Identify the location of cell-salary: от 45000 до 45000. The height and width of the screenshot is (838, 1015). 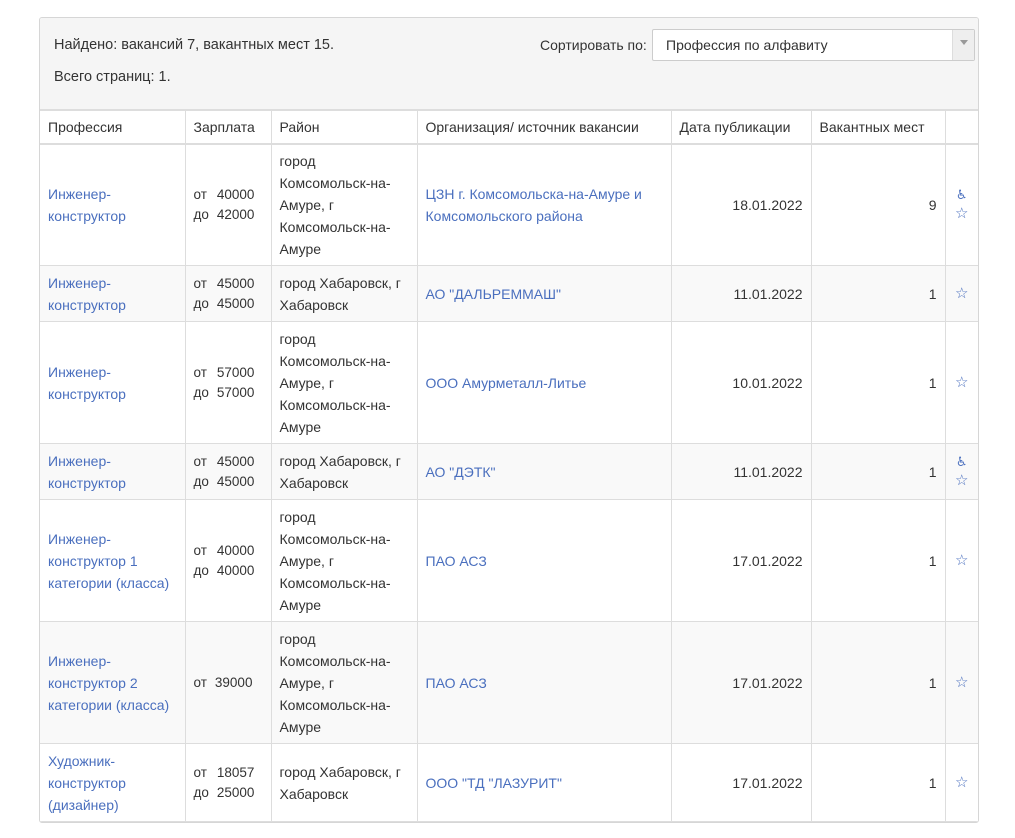
(228, 293).